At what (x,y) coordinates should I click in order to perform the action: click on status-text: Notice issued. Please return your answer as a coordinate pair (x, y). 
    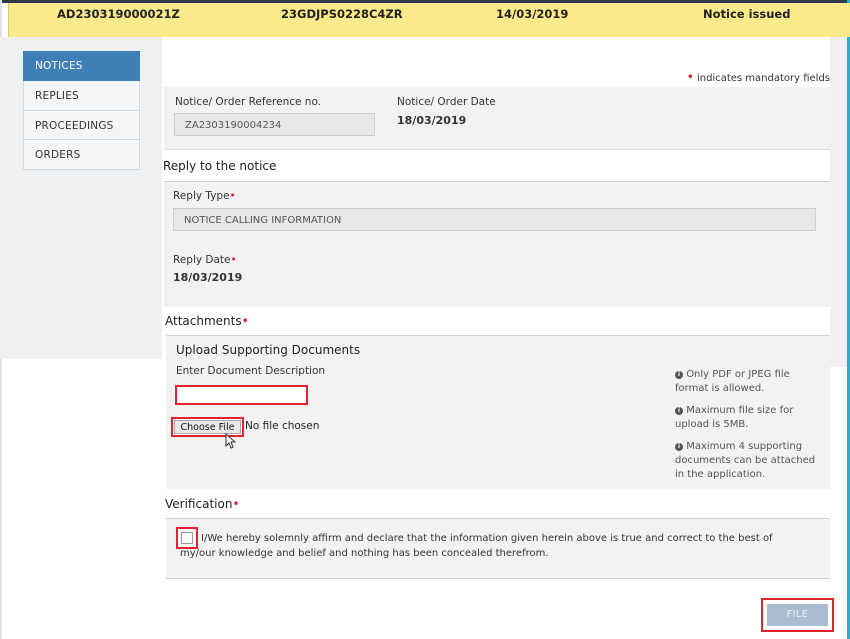
    Looking at the image, I should click on (747, 14).